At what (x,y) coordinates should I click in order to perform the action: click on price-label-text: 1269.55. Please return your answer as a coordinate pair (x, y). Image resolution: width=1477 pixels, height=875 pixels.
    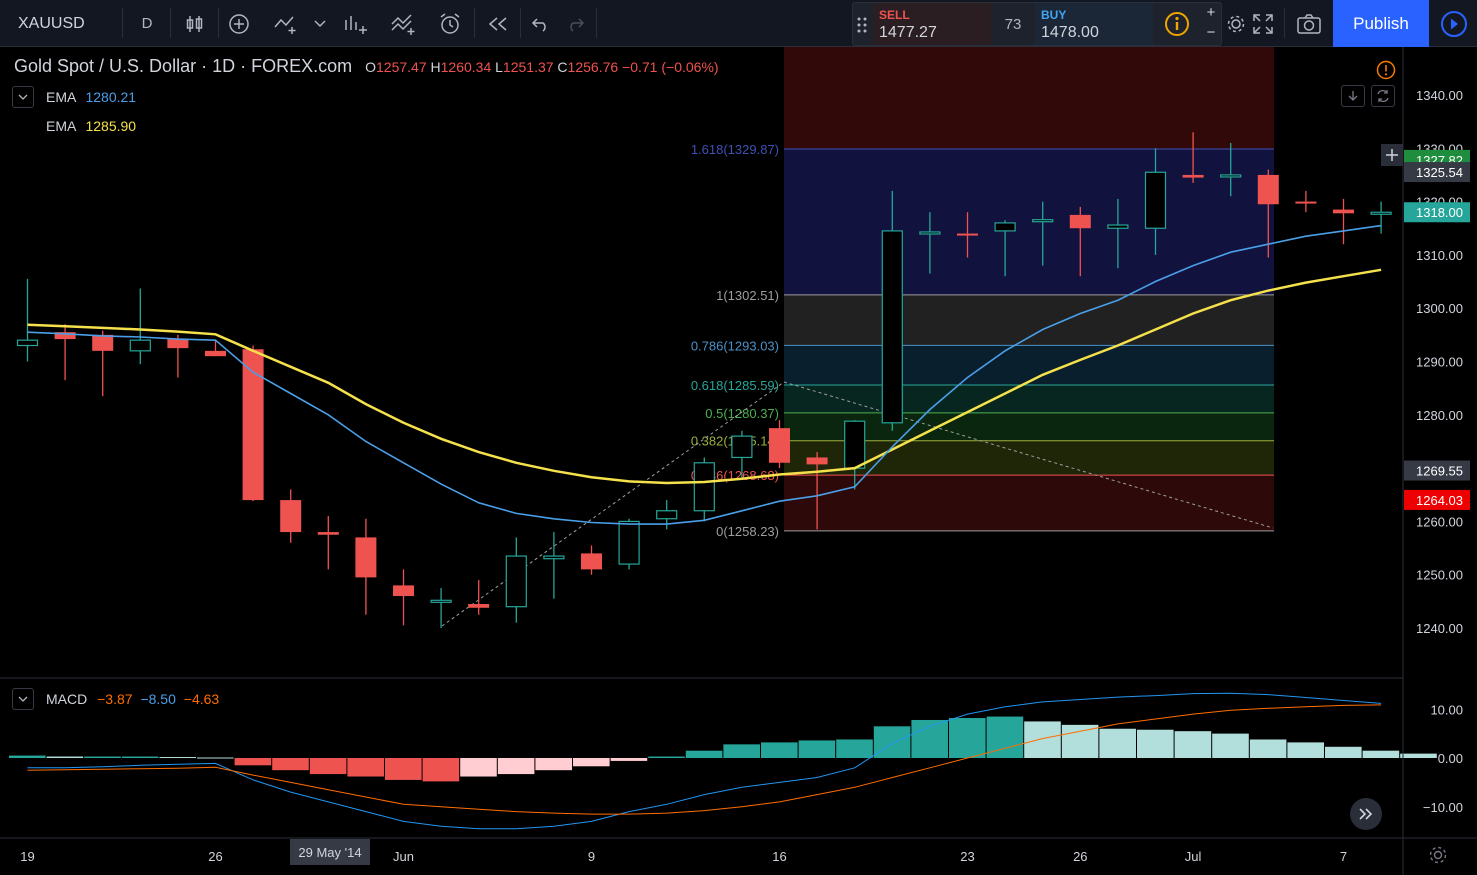
    Looking at the image, I should click on (1439, 471).